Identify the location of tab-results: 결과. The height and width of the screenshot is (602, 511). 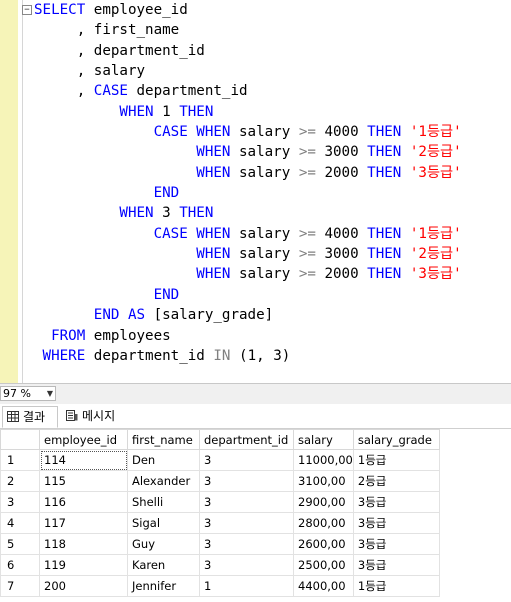
(30, 417).